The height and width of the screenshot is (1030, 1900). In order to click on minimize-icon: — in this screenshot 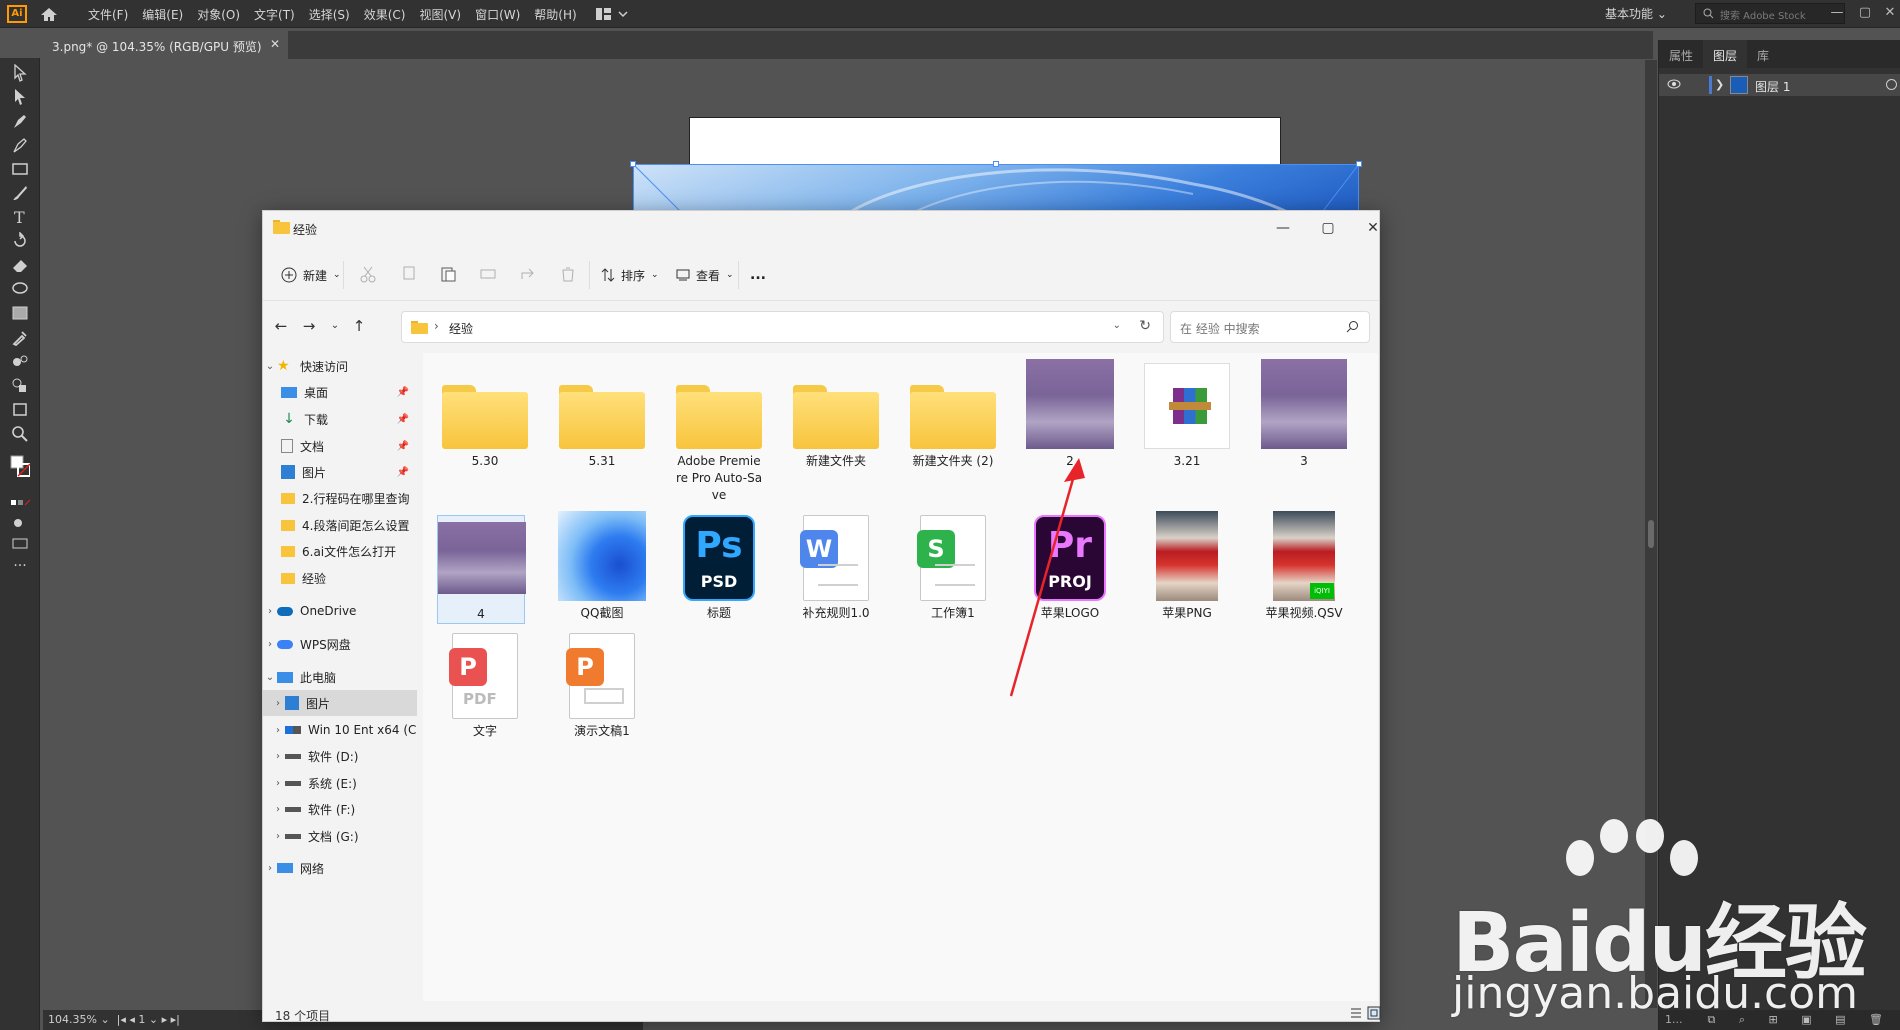, I will do `click(1837, 13)`.